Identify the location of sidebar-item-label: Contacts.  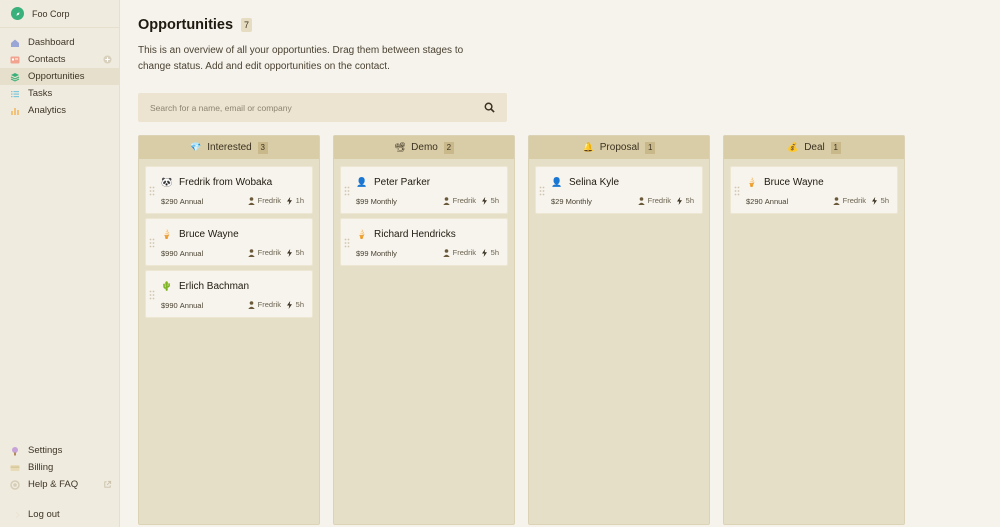
(47, 59).